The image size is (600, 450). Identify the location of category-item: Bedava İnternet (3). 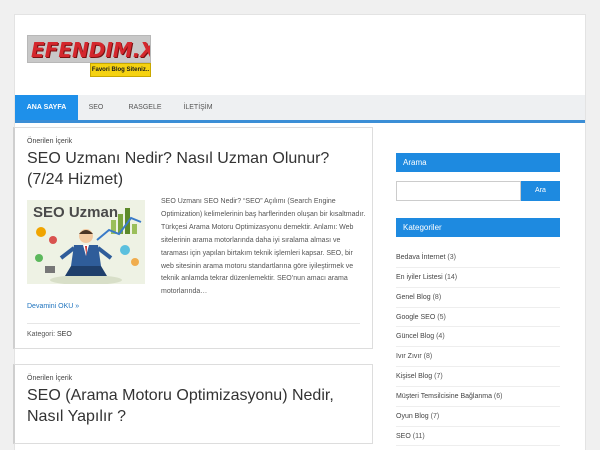
(478, 258).